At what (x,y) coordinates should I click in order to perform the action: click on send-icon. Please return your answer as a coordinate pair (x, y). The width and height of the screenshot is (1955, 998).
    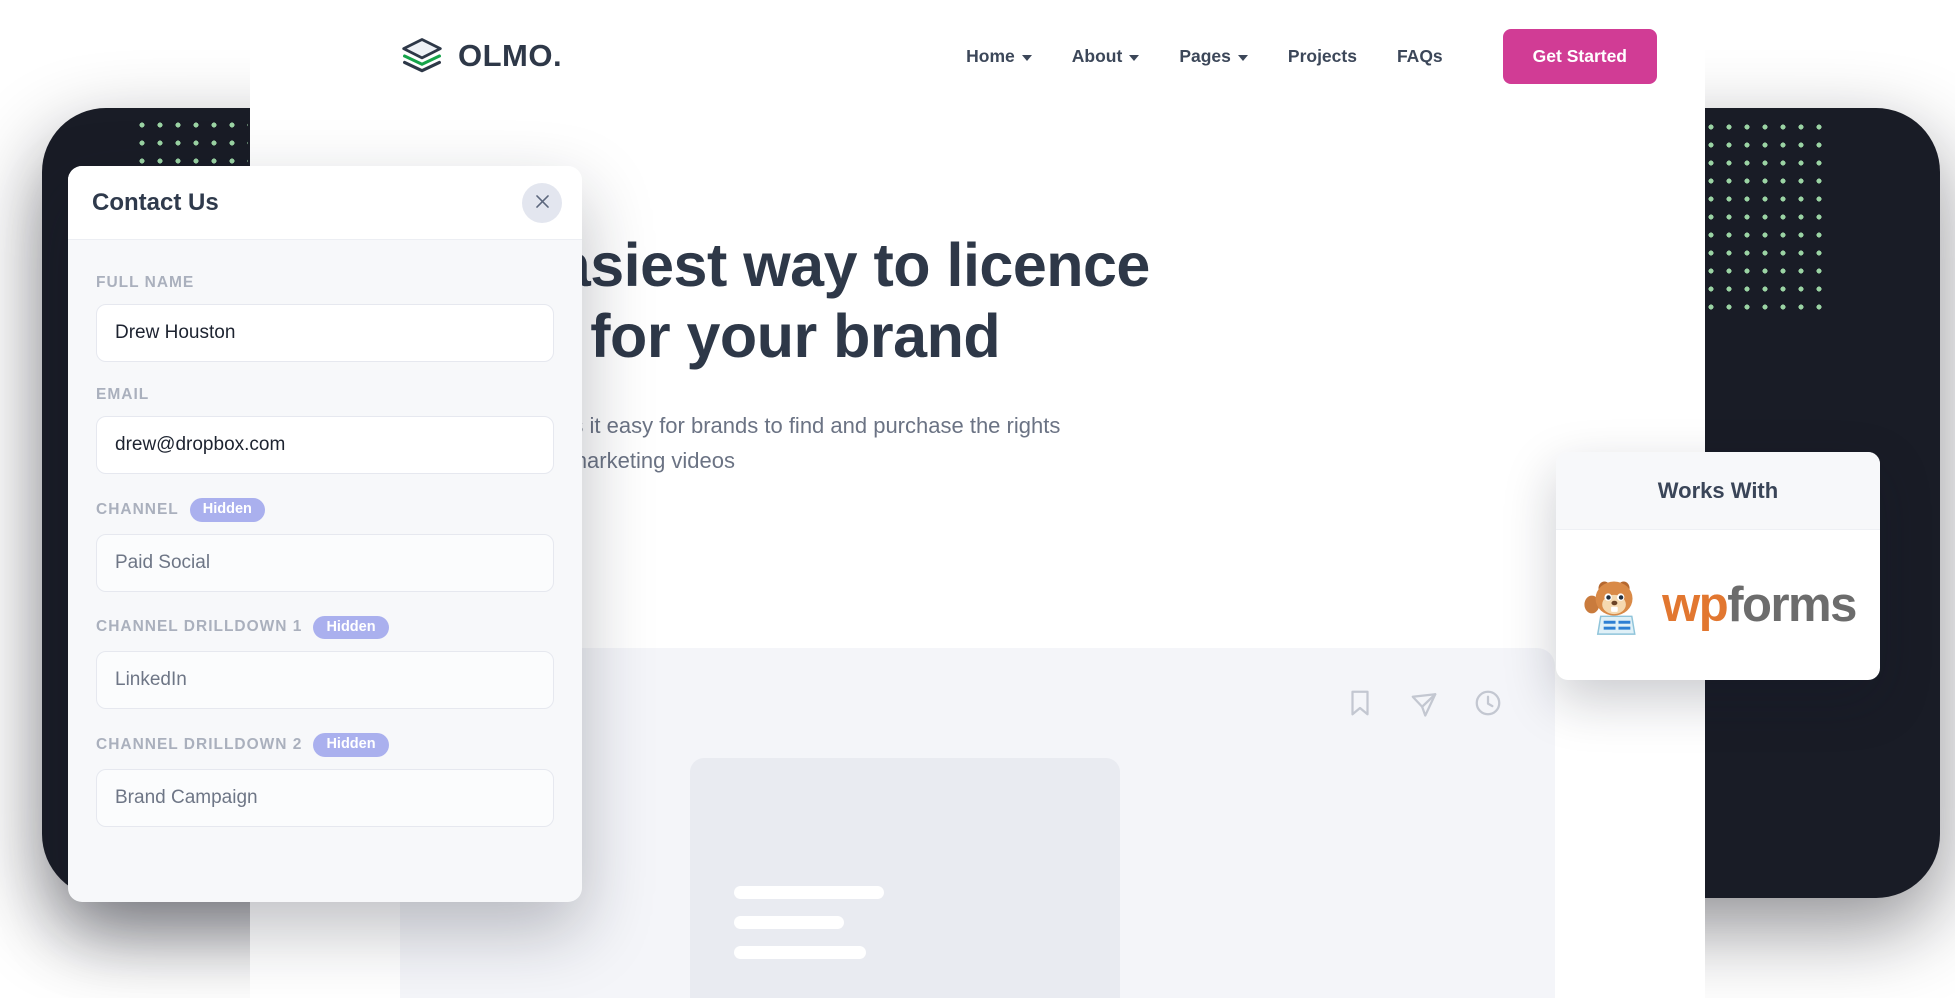
    Looking at the image, I should click on (1424, 703).